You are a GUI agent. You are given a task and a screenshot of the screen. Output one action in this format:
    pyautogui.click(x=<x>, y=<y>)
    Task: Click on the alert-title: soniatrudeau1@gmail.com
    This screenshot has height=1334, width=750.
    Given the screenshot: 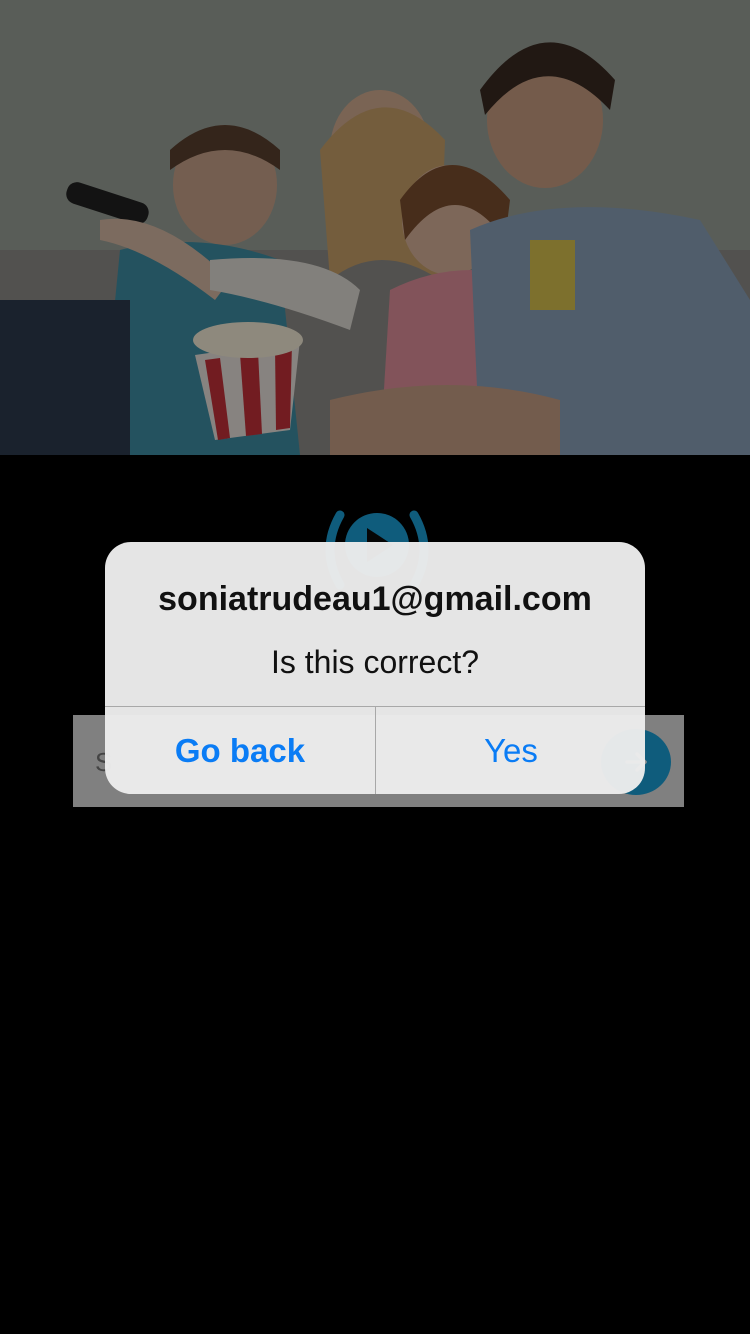 What is the action you would take?
    pyautogui.click(x=375, y=599)
    